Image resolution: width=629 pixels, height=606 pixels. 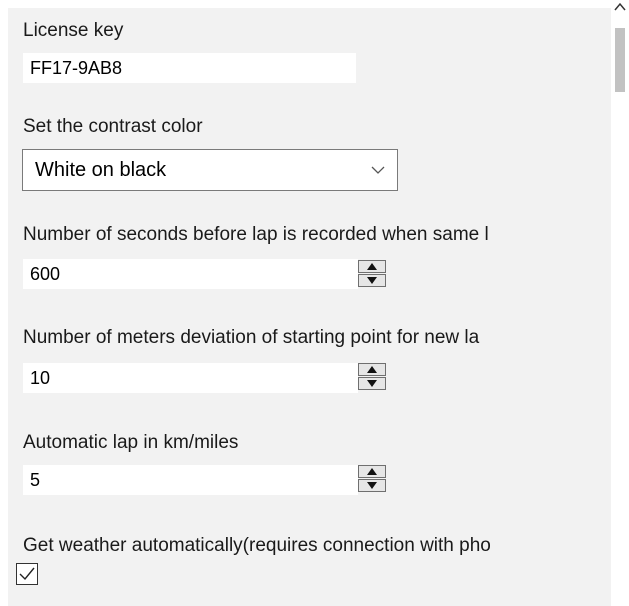 I want to click on contrast-color-selected-value: White on black, so click(x=101, y=170).